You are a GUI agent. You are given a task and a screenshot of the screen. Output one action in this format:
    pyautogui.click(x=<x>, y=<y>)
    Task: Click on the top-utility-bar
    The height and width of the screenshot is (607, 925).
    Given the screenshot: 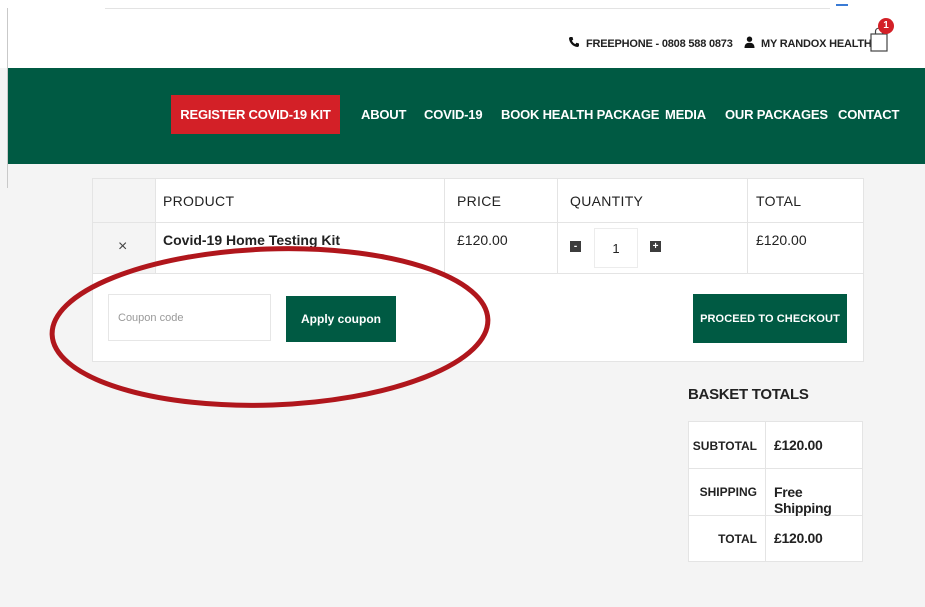 What is the action you would take?
    pyautogui.click(x=462, y=34)
    